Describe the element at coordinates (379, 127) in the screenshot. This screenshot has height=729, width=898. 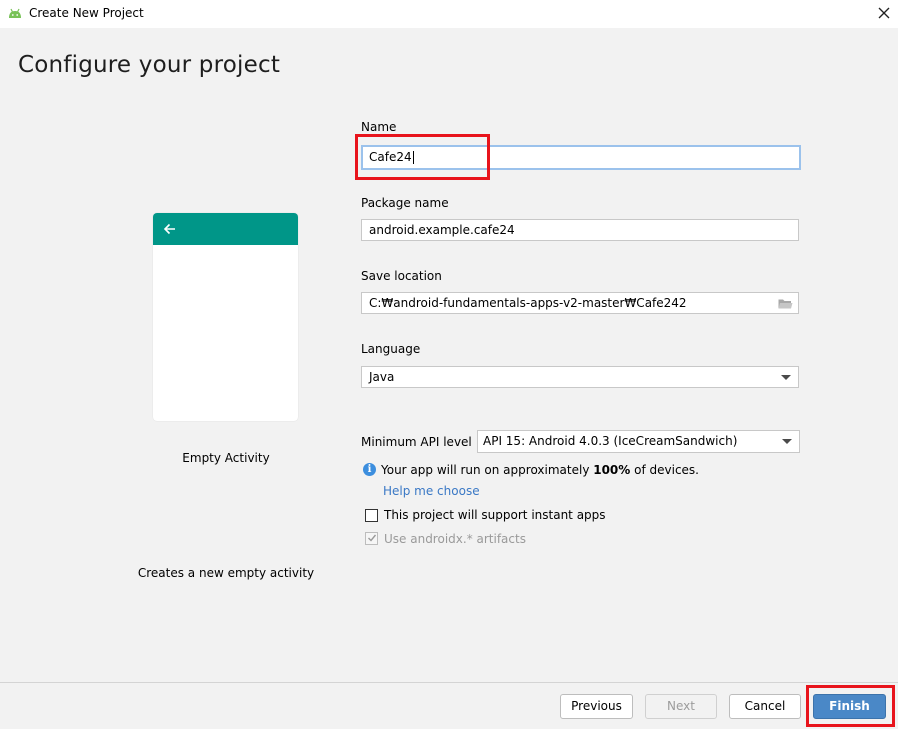
I see `name-label: Name` at that location.